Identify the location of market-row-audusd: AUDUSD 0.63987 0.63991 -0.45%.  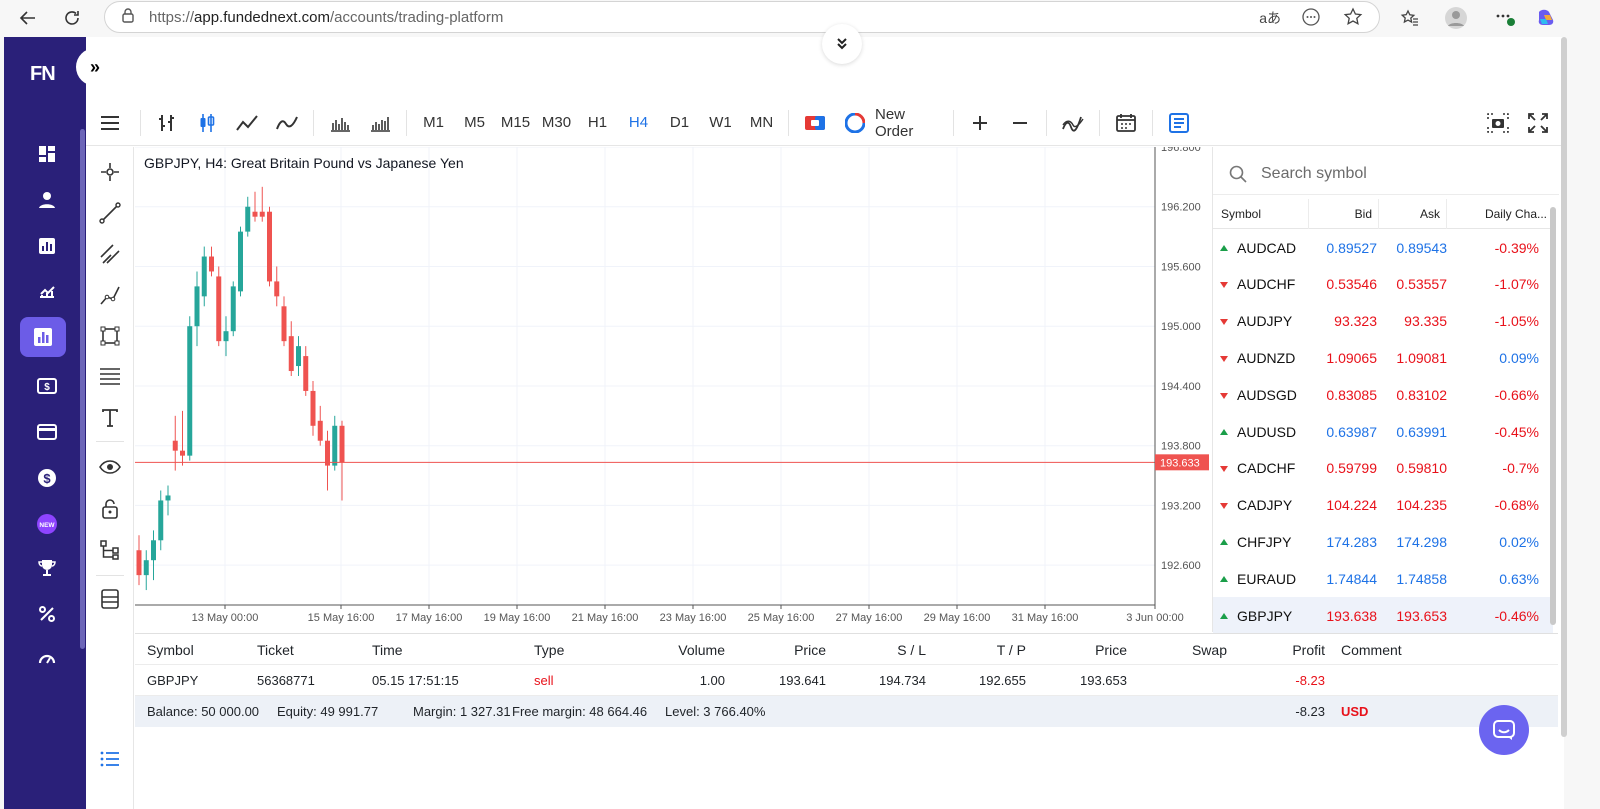
(1383, 431).